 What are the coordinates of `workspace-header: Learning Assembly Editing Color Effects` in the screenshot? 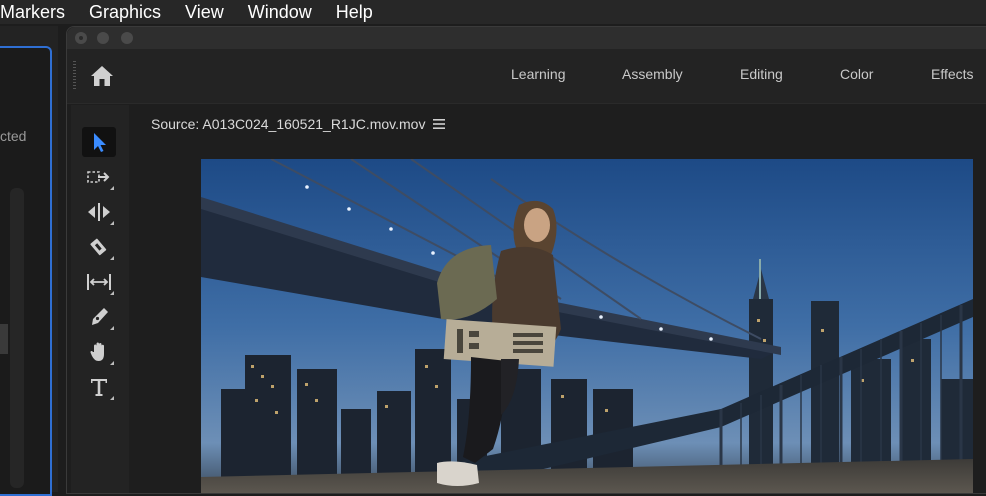 It's located at (526, 76).